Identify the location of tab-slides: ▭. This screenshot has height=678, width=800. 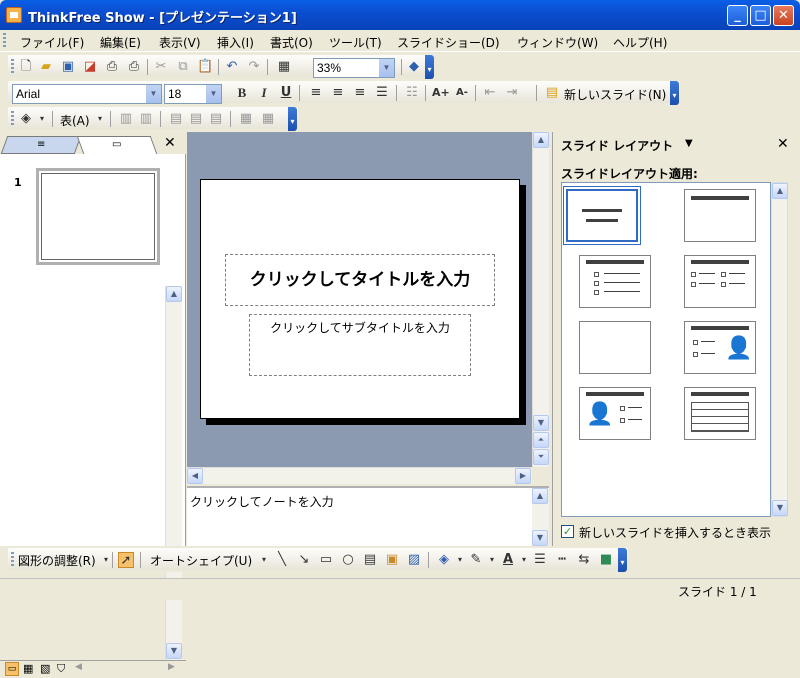
(117, 145).